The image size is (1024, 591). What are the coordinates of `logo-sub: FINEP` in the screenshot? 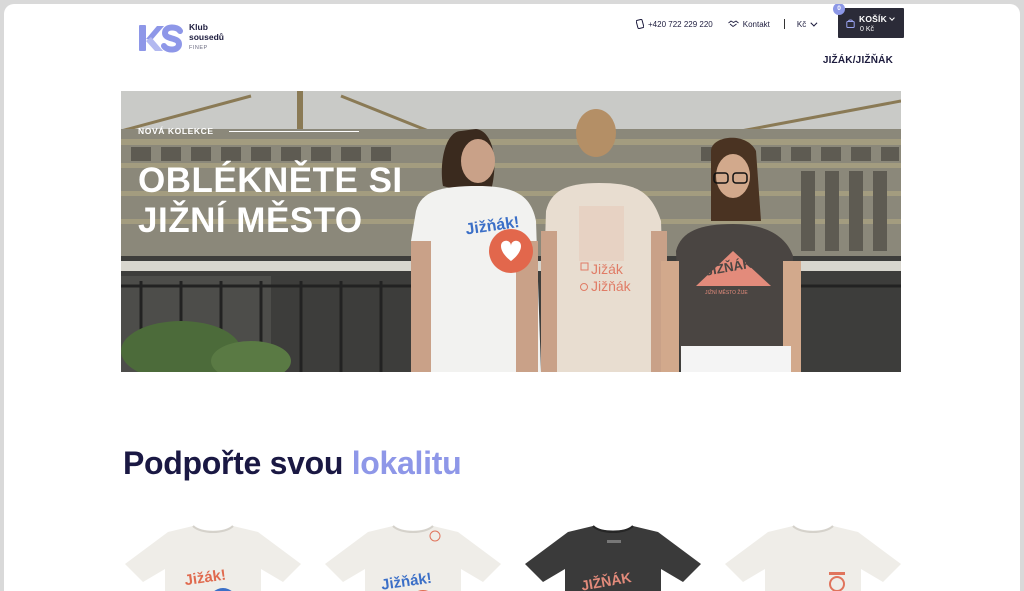 It's located at (198, 48).